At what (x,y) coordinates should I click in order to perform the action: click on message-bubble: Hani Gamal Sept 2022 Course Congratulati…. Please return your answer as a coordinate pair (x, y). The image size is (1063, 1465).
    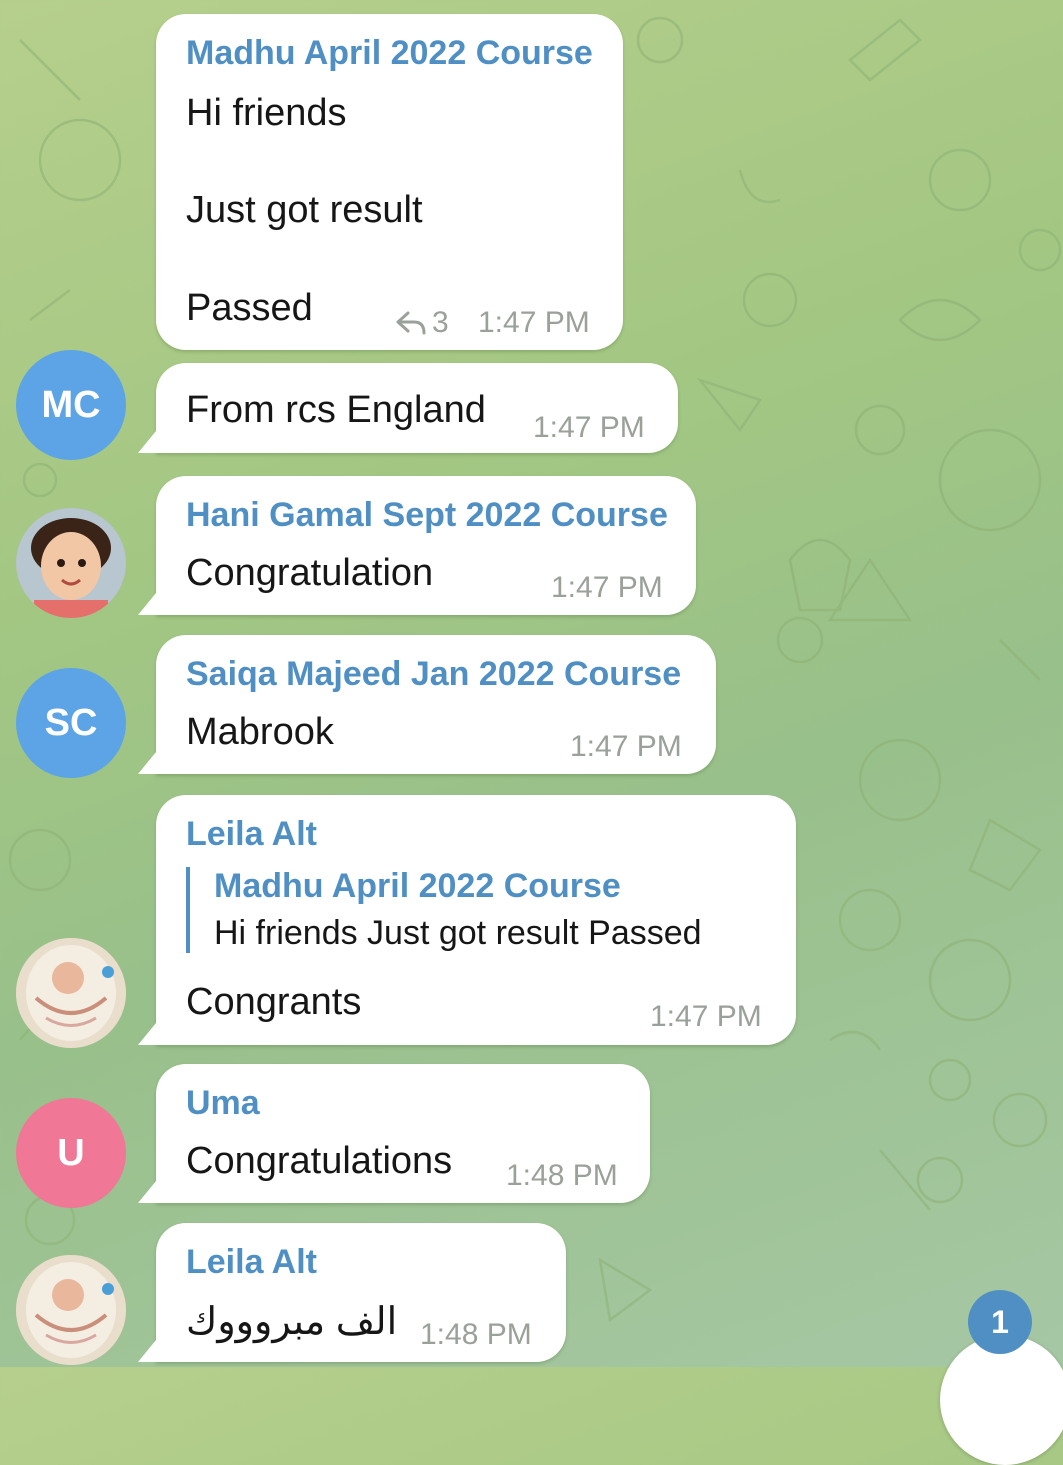
    Looking at the image, I should click on (426, 545).